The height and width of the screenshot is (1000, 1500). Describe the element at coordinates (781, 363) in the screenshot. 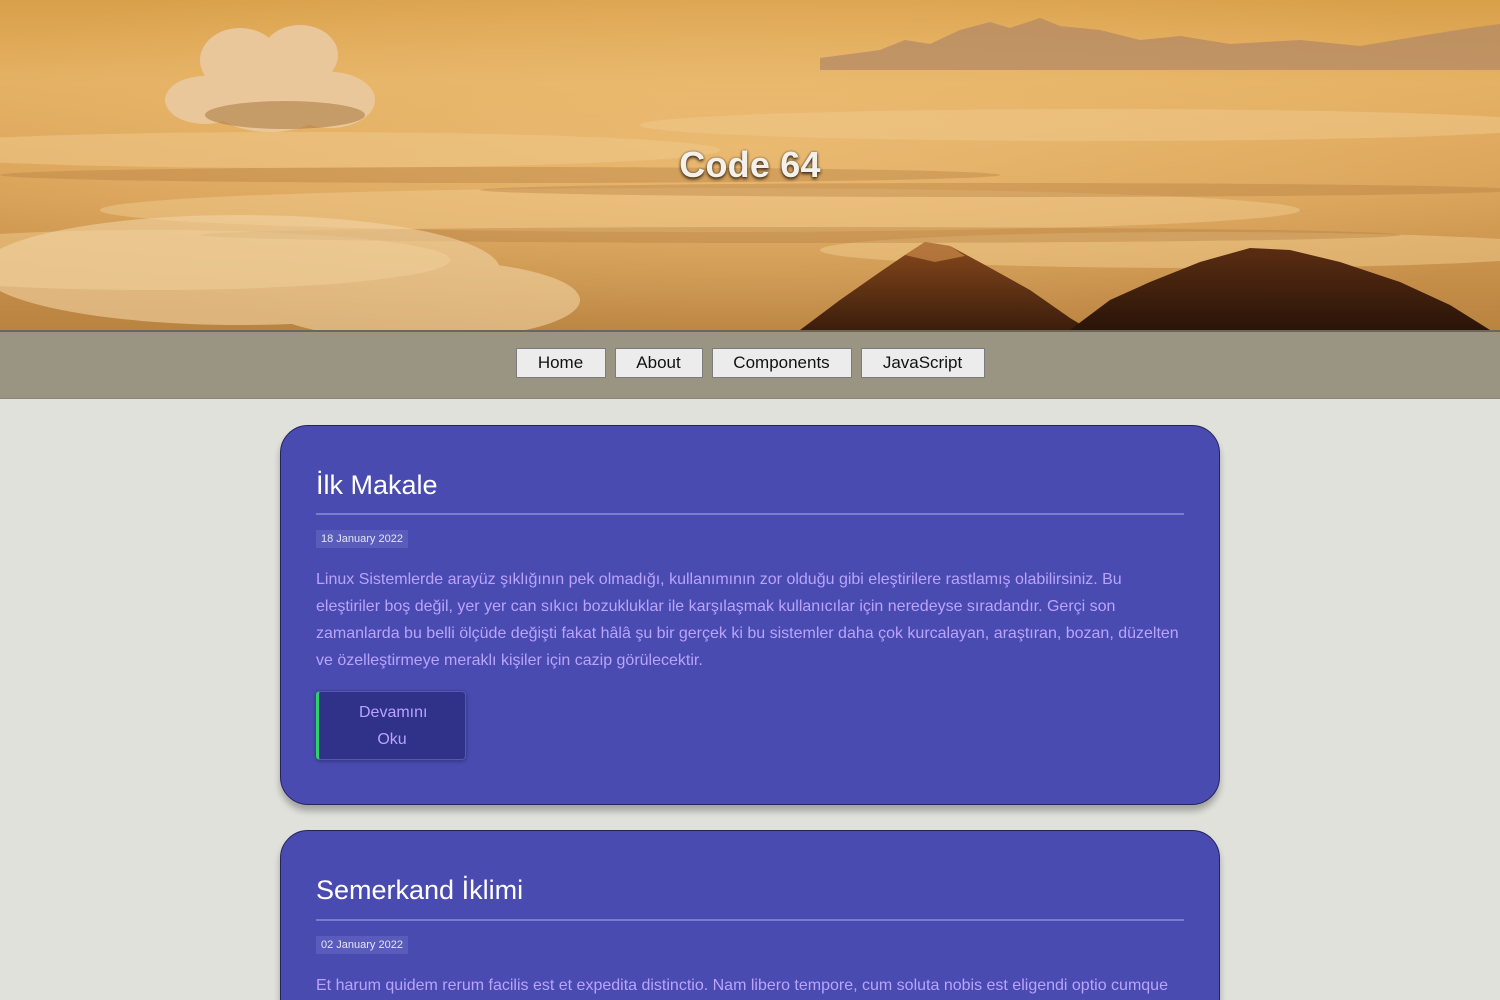

I see `nav-components-button: Components` at that location.